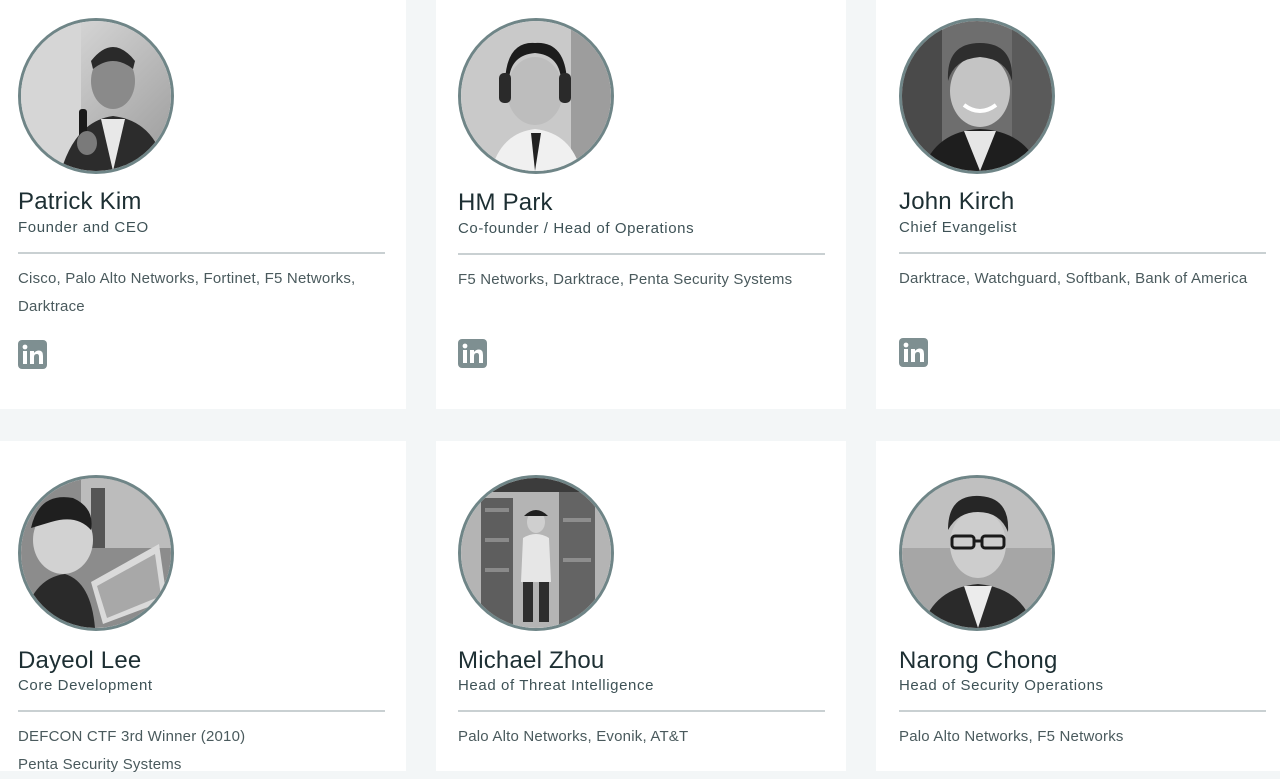 This screenshot has height=779, width=1280. Describe the element at coordinates (1001, 685) in the screenshot. I see `member-role: Head of Security Operations` at that location.